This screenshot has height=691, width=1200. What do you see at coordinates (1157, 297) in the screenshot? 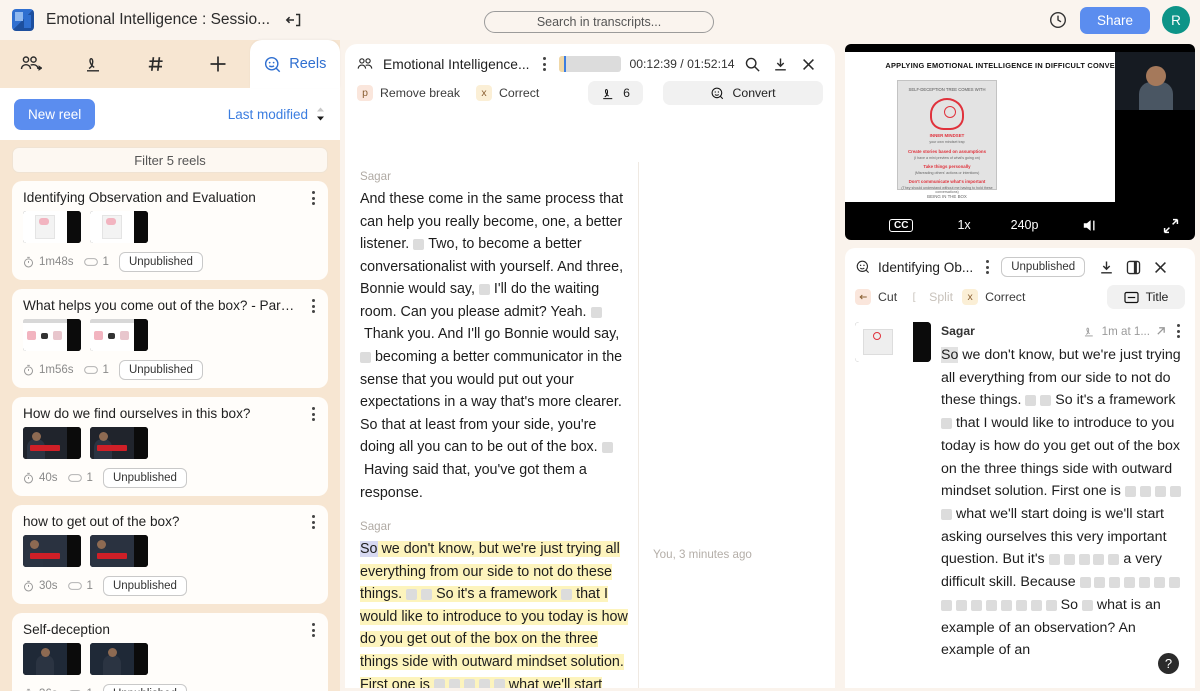
I see `title-card-label: Title` at bounding box center [1157, 297].